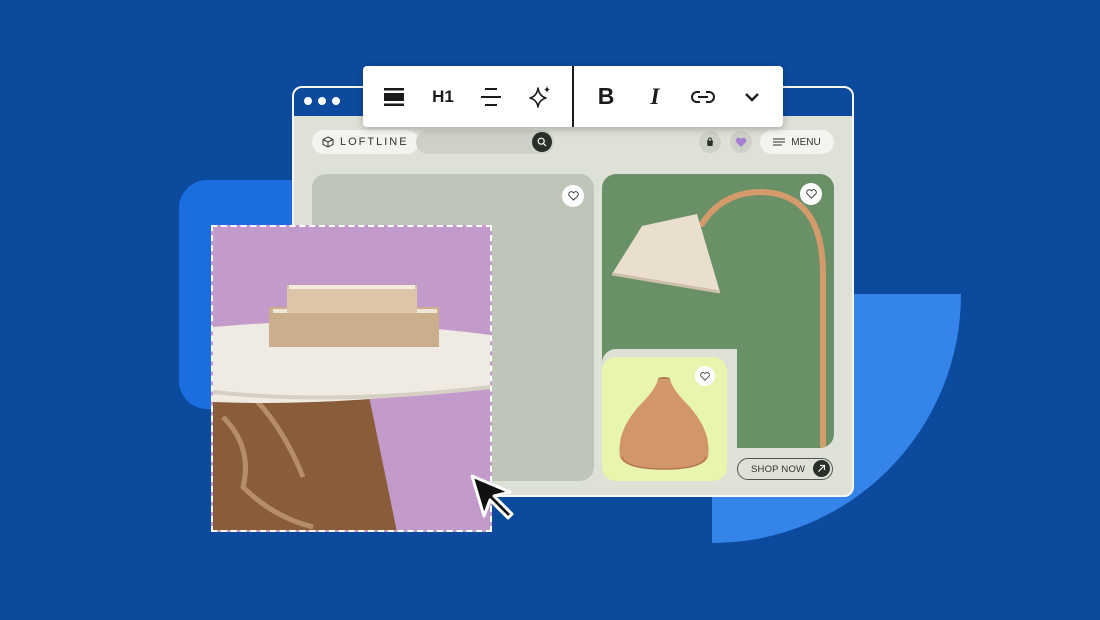 This screenshot has width=1100, height=620. I want to click on block-tool, so click(394, 96).